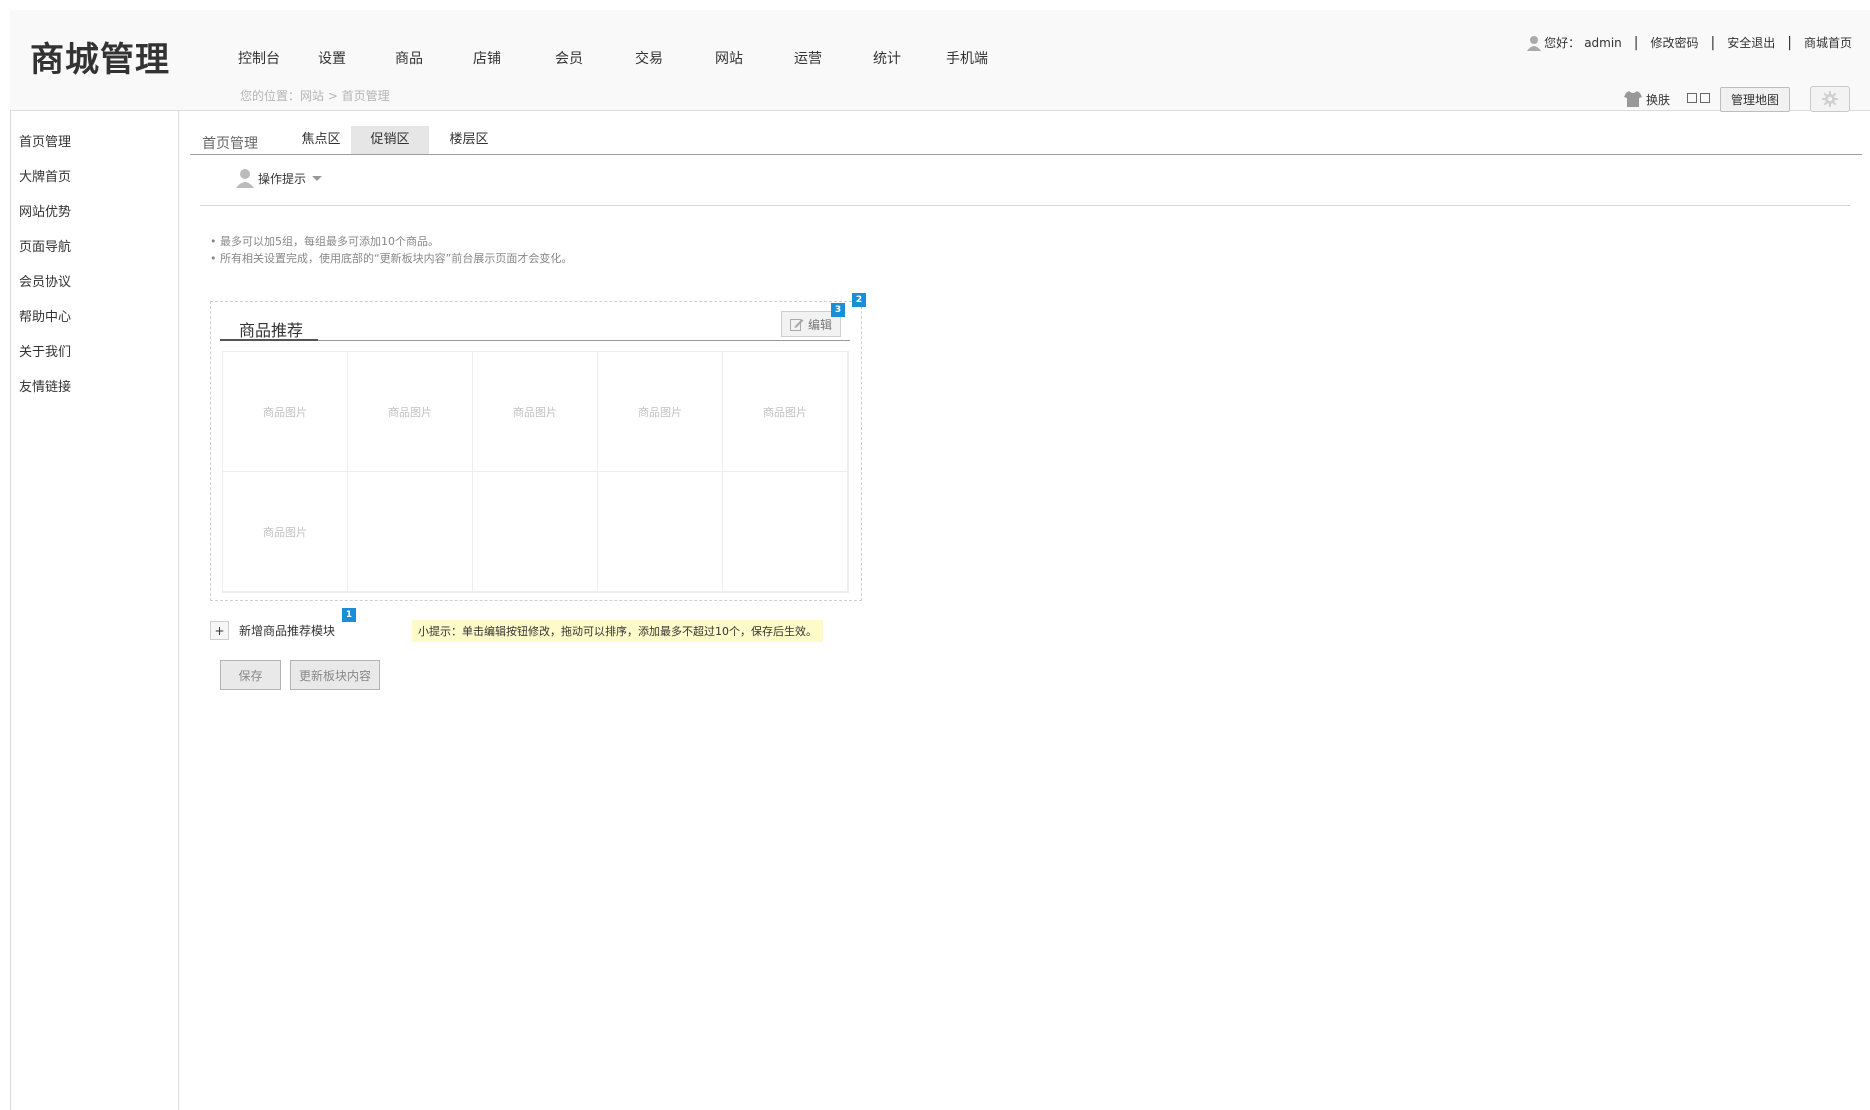  Describe the element at coordinates (45, 210) in the screenshot. I see `sidebar-item-site-advantage: 网站优势` at that location.